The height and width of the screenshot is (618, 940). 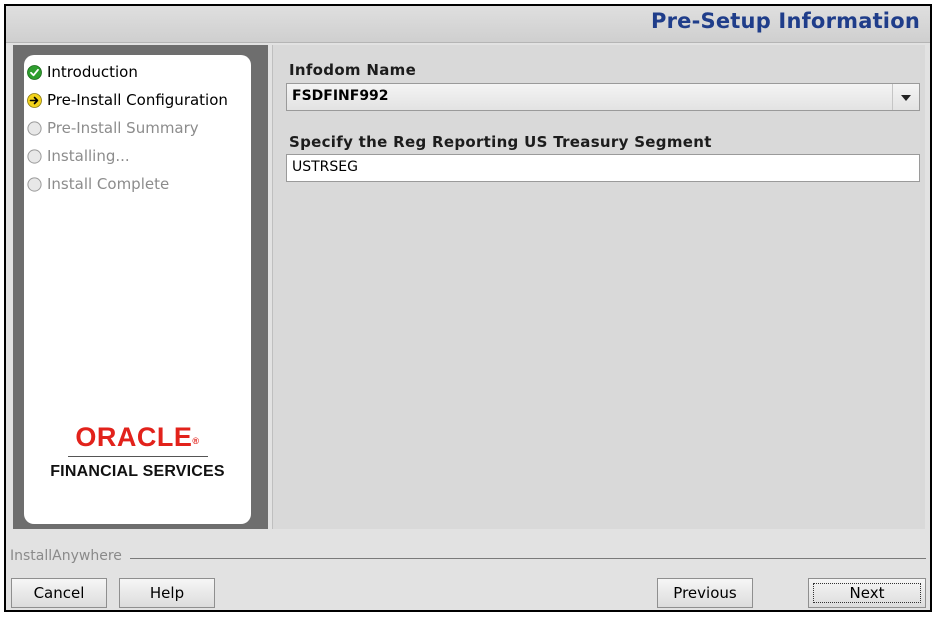 I want to click on step-label: Install Complete, so click(x=108, y=184).